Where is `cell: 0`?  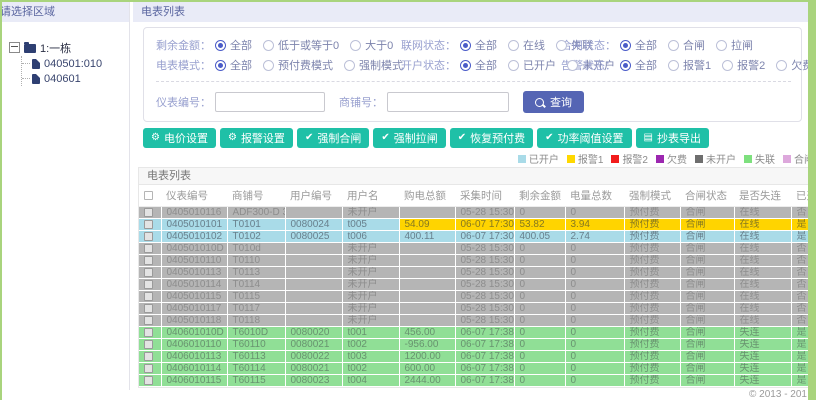
cell: 0 is located at coordinates (595, 320).